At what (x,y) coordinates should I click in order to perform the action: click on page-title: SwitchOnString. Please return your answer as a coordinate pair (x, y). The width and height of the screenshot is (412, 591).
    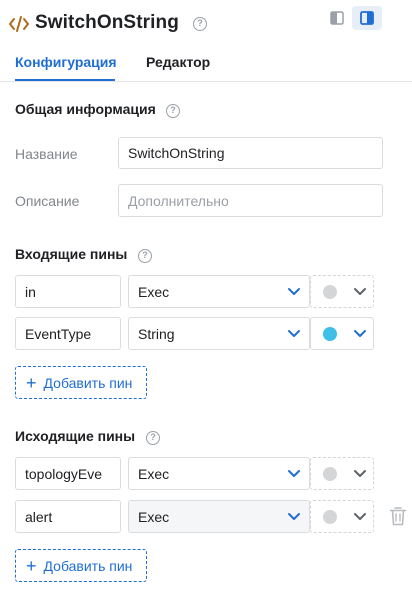
    Looking at the image, I should click on (107, 22).